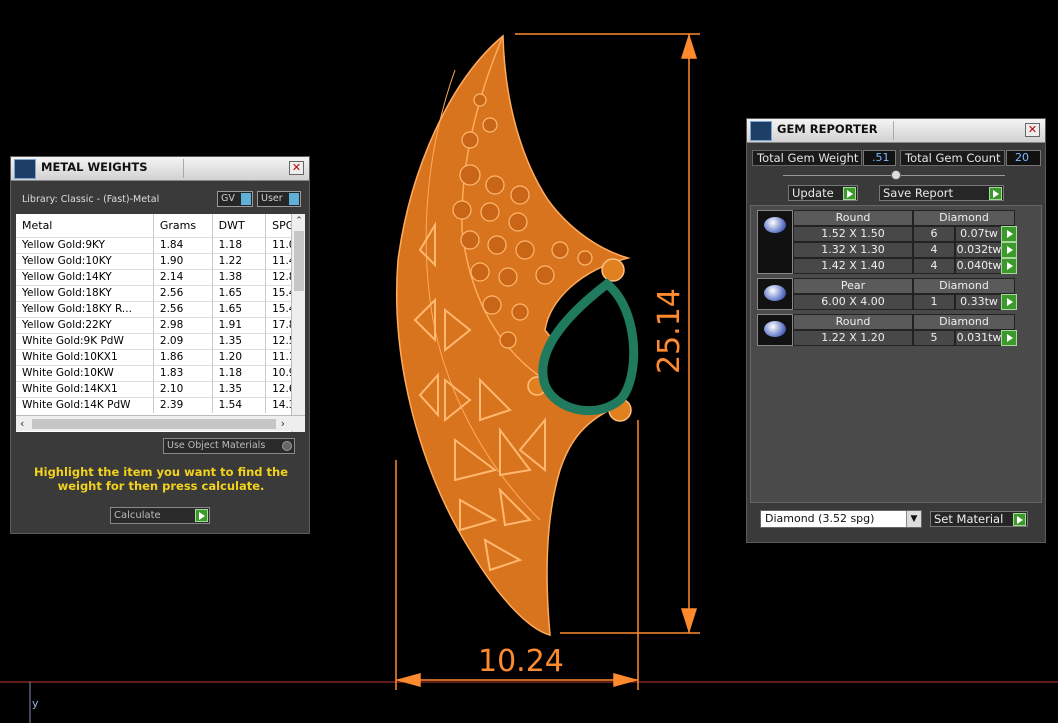 This screenshot has width=1058, height=723. Describe the element at coordinates (896, 175) in the screenshot. I see `slider-knob` at that location.